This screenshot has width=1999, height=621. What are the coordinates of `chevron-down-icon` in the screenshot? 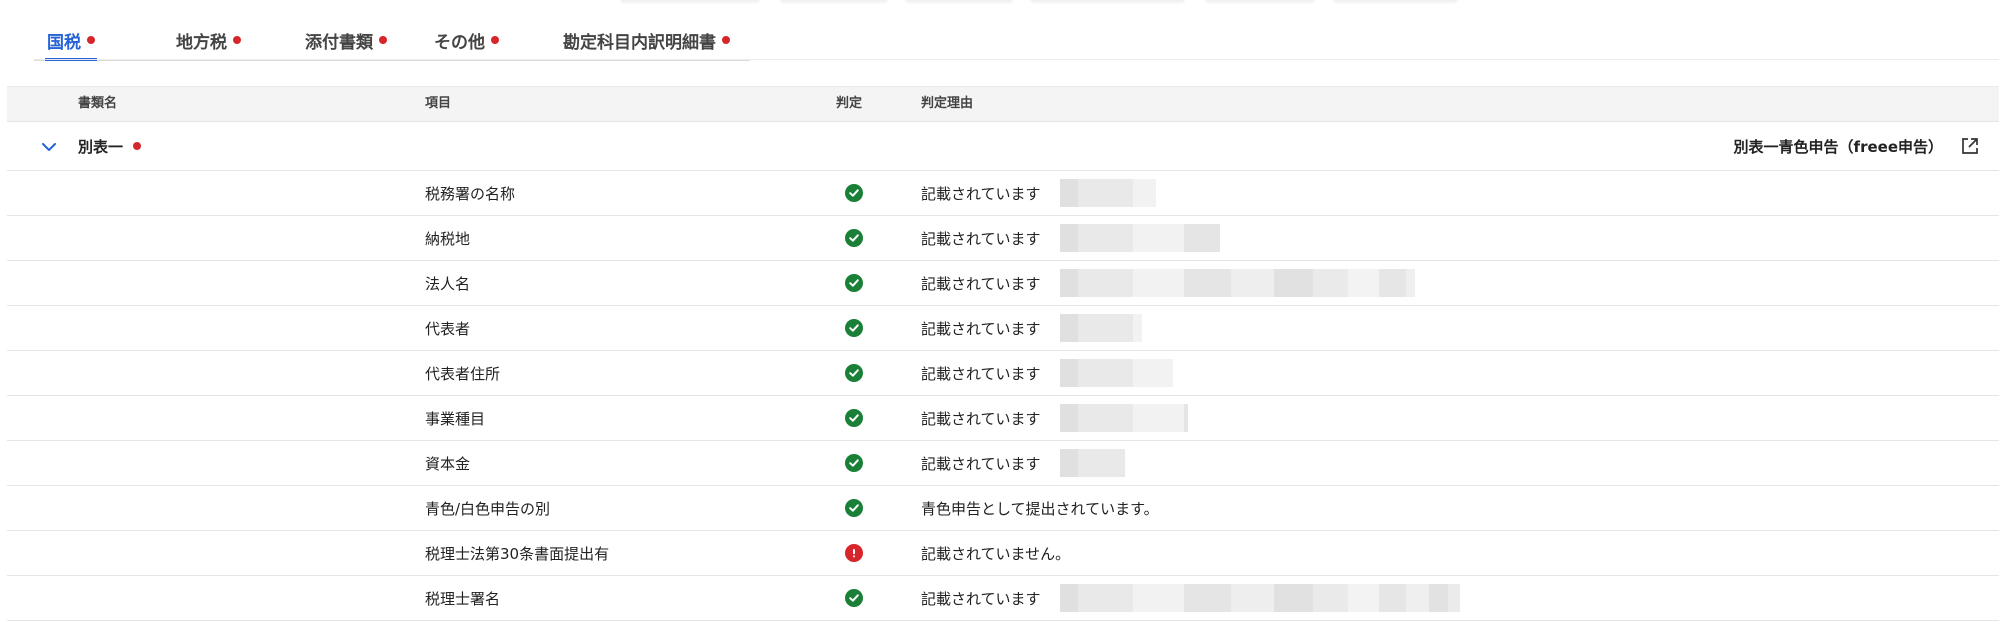 It's located at (49, 147).